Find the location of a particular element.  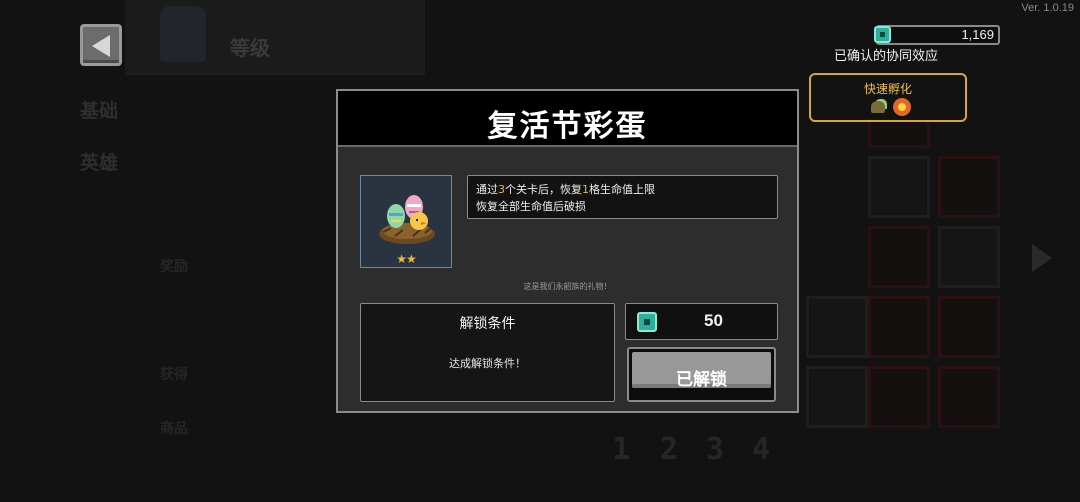

desc-text: 通过 is located at coordinates (487, 189).